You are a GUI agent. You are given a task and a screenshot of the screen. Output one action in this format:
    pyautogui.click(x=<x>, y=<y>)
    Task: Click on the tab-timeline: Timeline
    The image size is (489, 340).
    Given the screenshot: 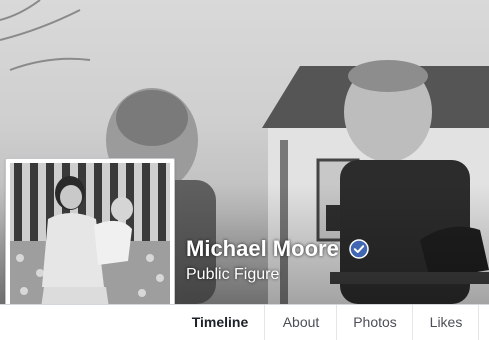 What is the action you would take?
    pyautogui.click(x=220, y=322)
    